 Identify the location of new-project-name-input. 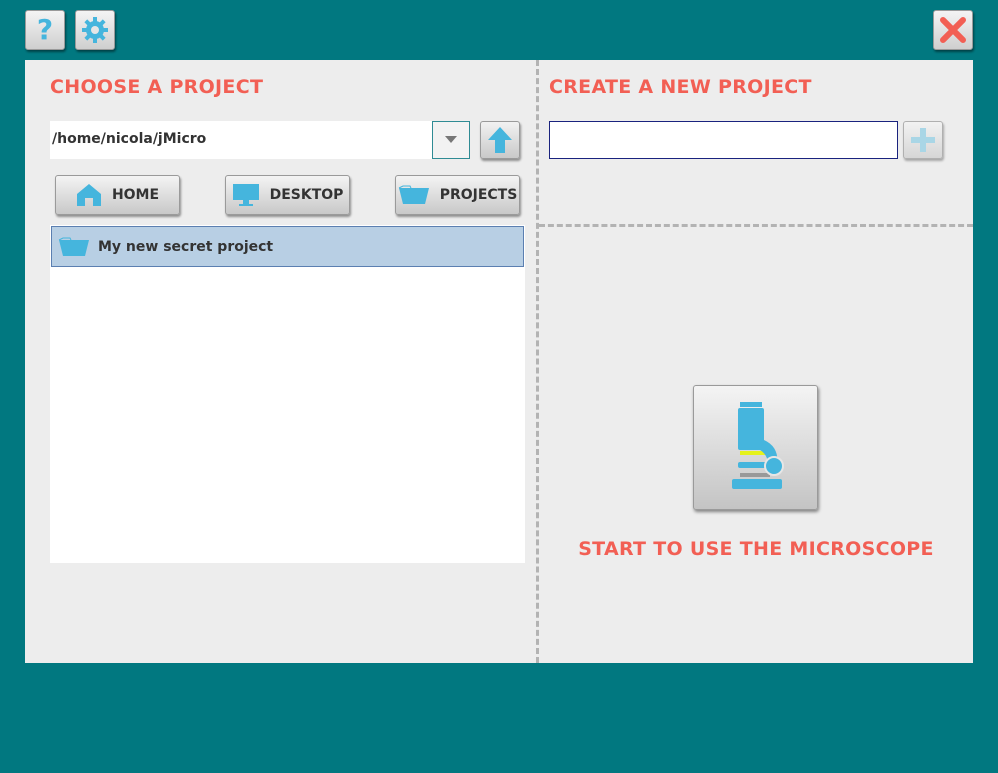
(723, 140).